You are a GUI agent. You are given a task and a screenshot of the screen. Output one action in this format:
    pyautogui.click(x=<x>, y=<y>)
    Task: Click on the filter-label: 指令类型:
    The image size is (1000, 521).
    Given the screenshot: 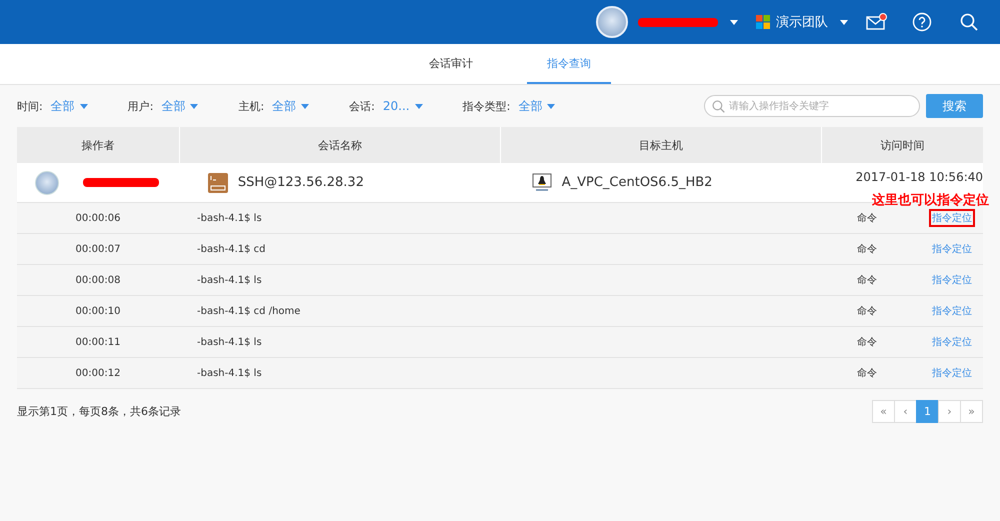 What is the action you would take?
    pyautogui.click(x=486, y=106)
    